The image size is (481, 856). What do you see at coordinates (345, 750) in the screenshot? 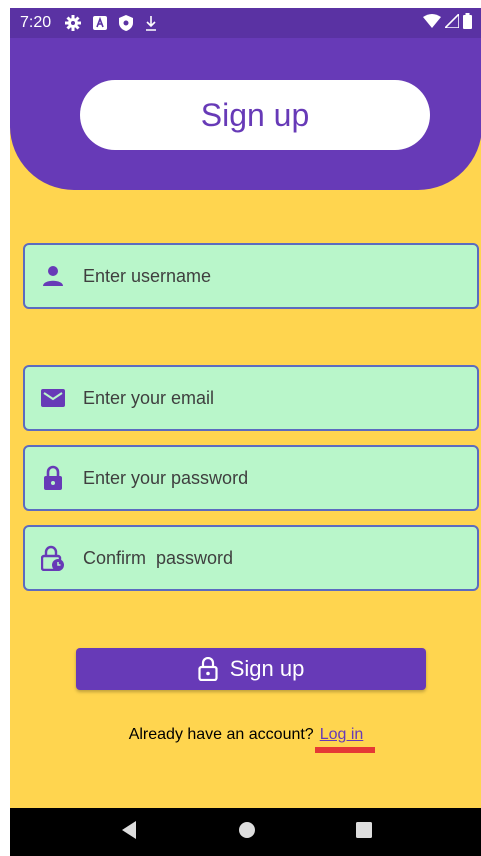
I see `highlight-marker` at bounding box center [345, 750].